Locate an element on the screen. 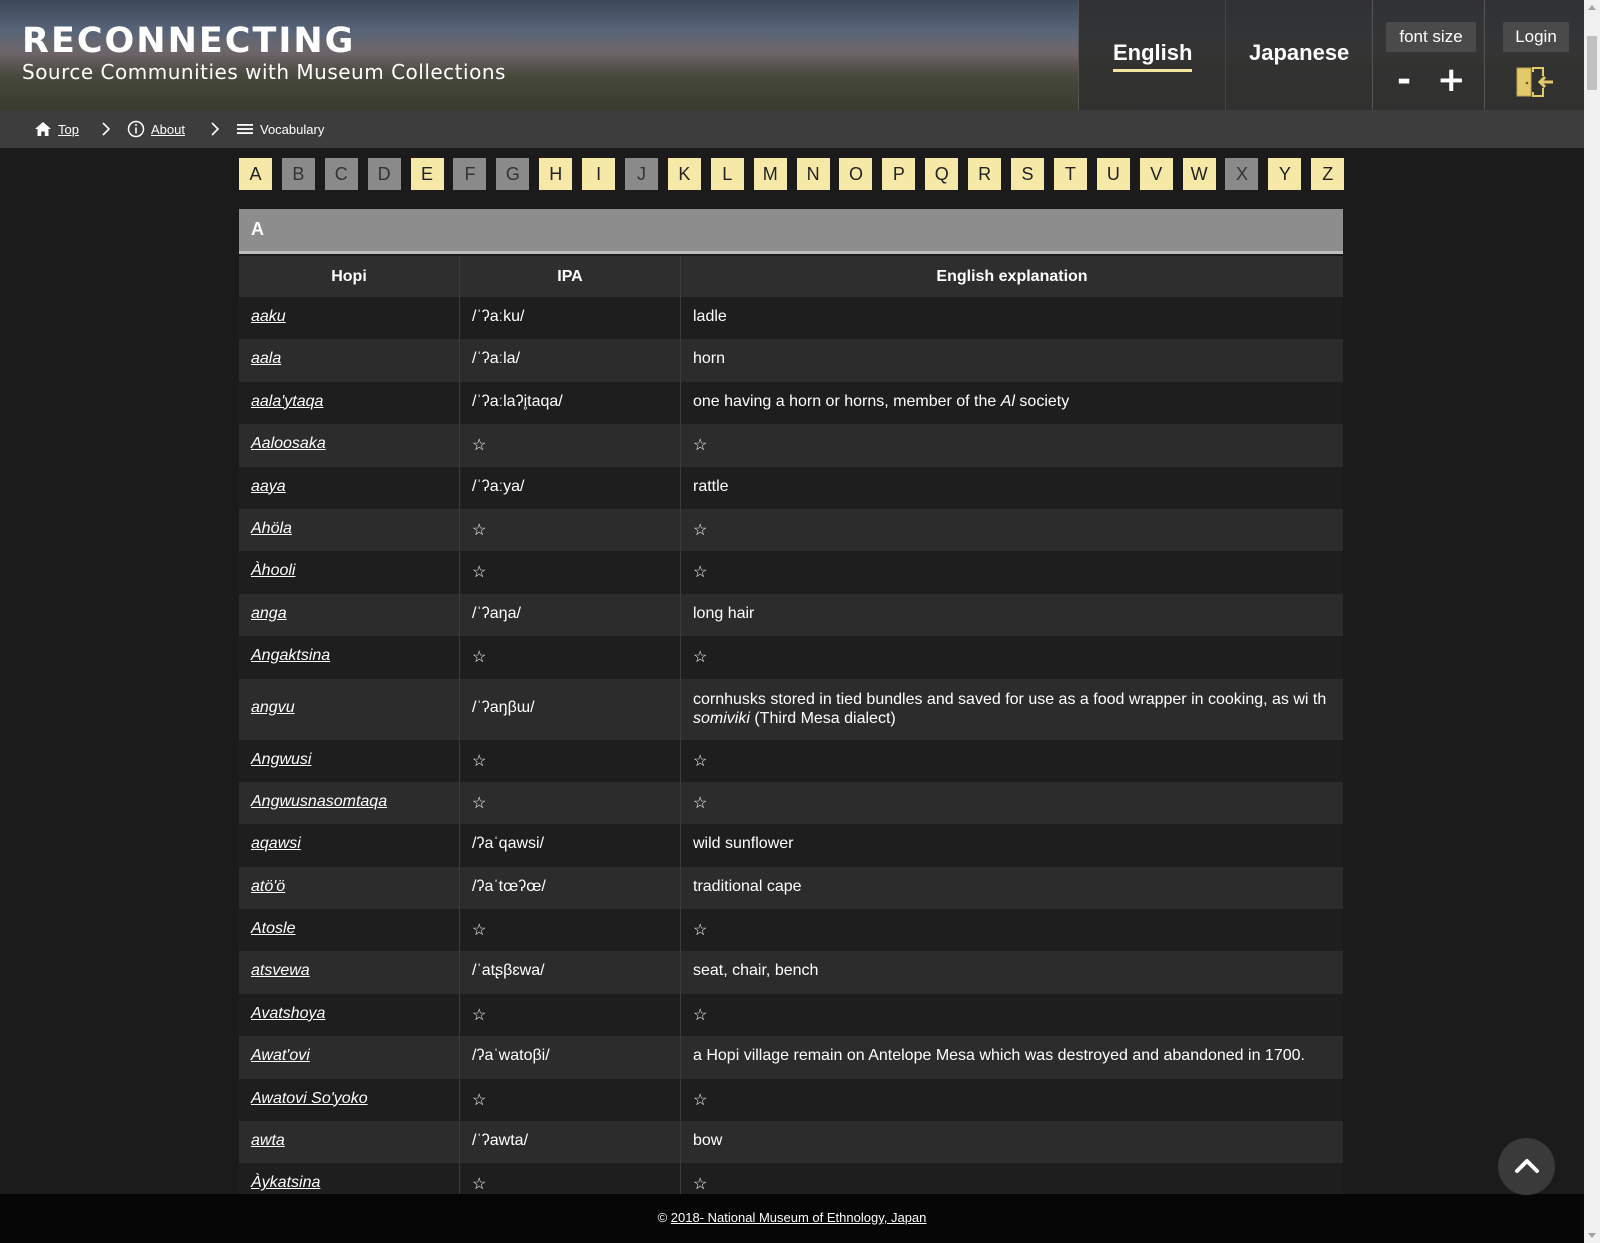  alphabet-letter-h: H is located at coordinates (556, 174).